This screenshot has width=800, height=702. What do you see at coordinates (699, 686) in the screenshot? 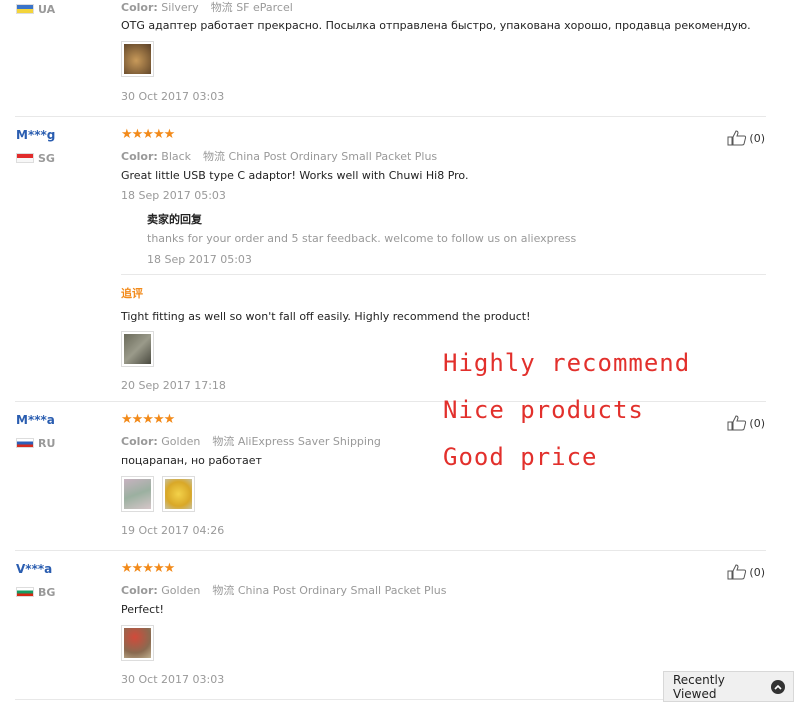
I see `recently-viewed-label: Recently Viewed` at bounding box center [699, 686].